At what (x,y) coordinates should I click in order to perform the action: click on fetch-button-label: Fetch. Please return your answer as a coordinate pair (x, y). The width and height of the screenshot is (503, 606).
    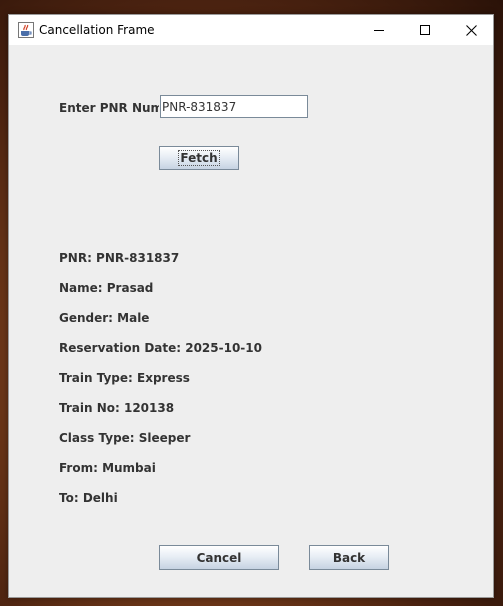
    Looking at the image, I should click on (199, 158).